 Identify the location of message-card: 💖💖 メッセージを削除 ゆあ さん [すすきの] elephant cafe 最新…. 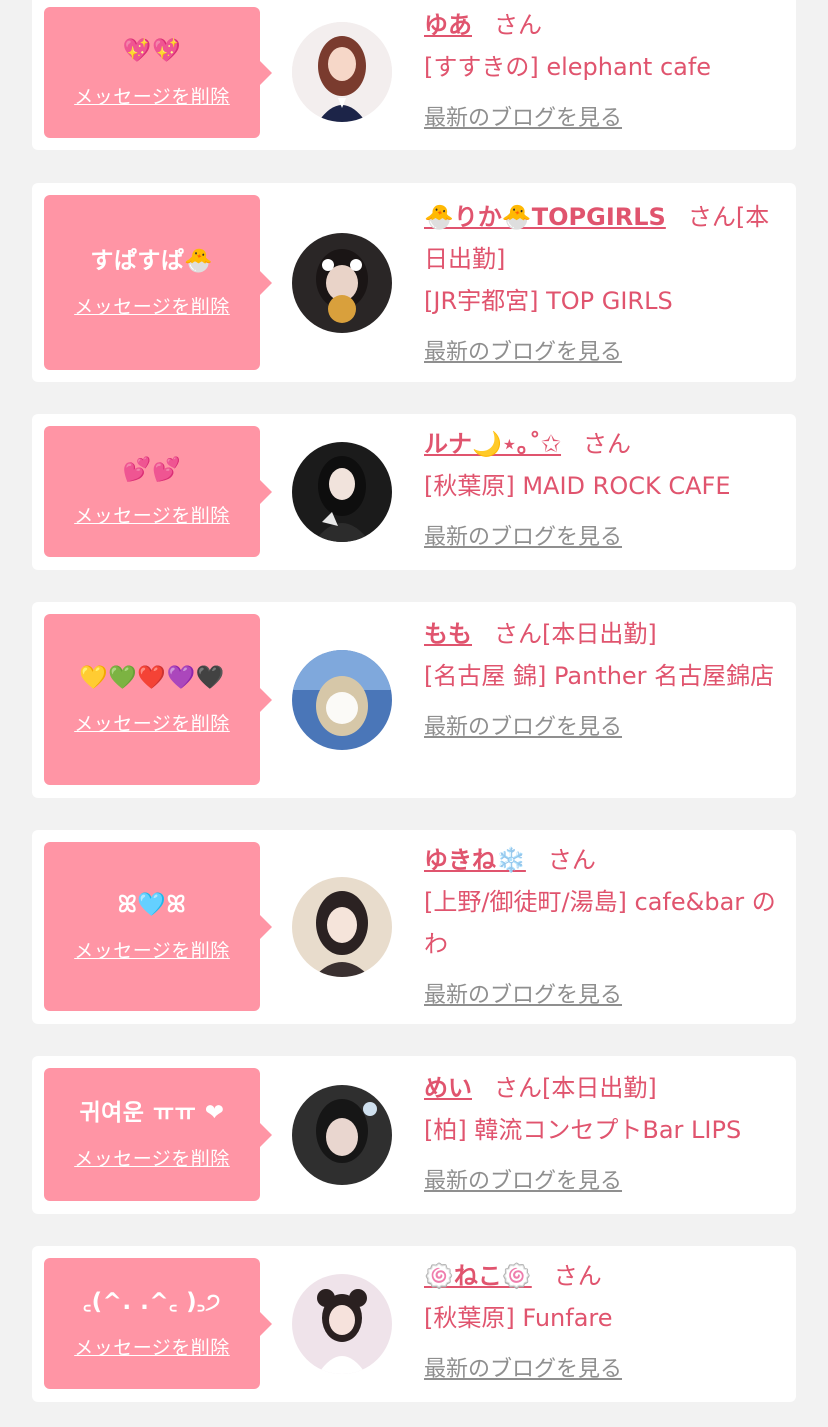
(414, 75).